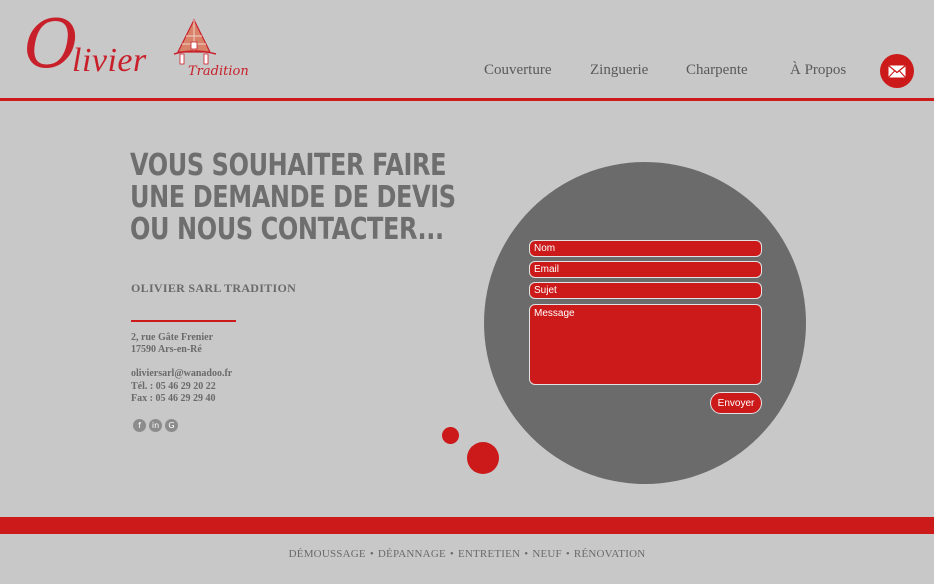 The width and height of the screenshot is (934, 584). I want to click on nav-a-propos: À Propos, so click(818, 70).